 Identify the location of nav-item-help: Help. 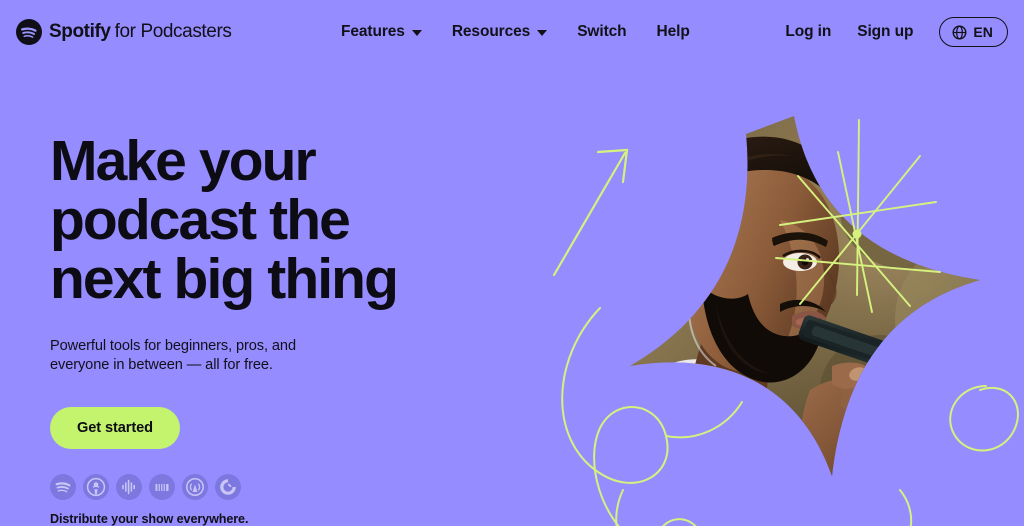
(673, 32).